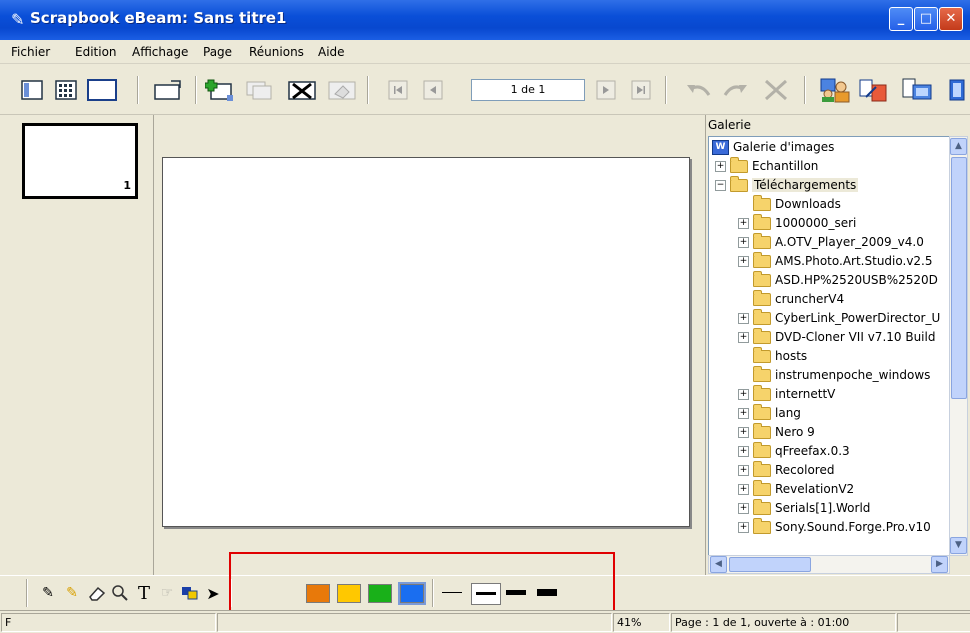 Image resolution: width=970 pixels, height=633 pixels. I want to click on menu-reunions: Réunions, so click(276, 52).